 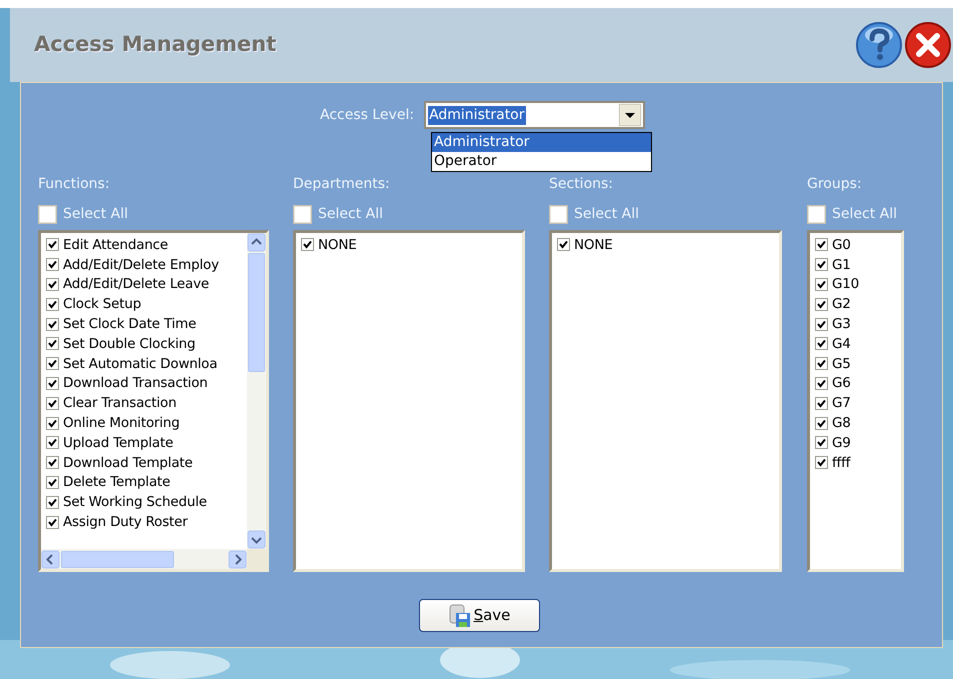 What do you see at coordinates (116, 482) in the screenshot?
I see `list-item-label: Delete Template` at bounding box center [116, 482].